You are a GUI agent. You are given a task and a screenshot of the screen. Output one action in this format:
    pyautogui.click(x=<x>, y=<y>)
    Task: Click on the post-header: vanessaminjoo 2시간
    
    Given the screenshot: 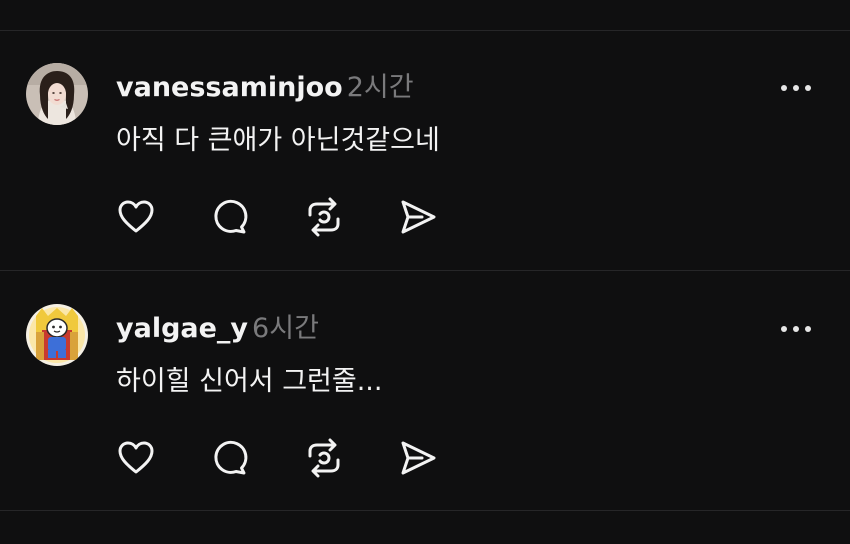 What is the action you would take?
    pyautogui.click(x=265, y=88)
    